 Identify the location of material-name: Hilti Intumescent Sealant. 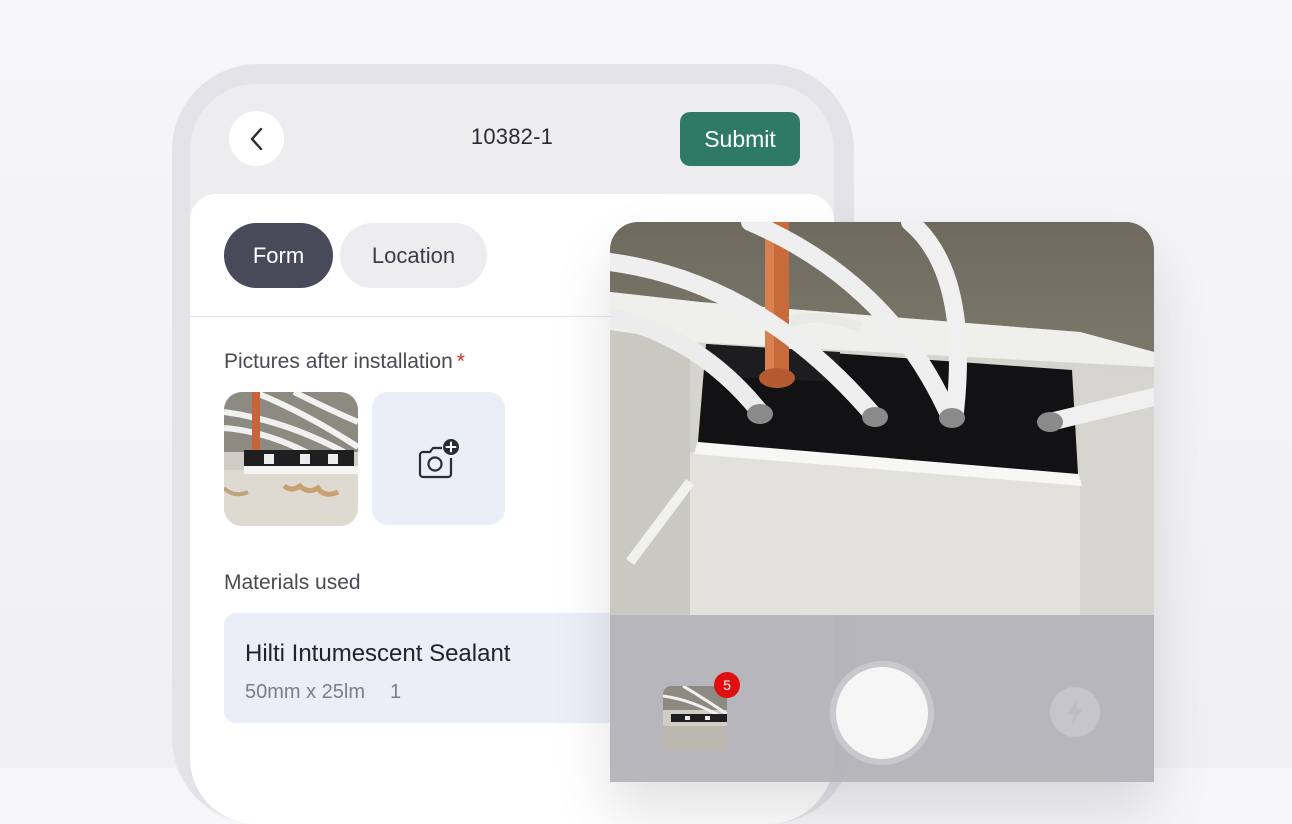
(378, 653).